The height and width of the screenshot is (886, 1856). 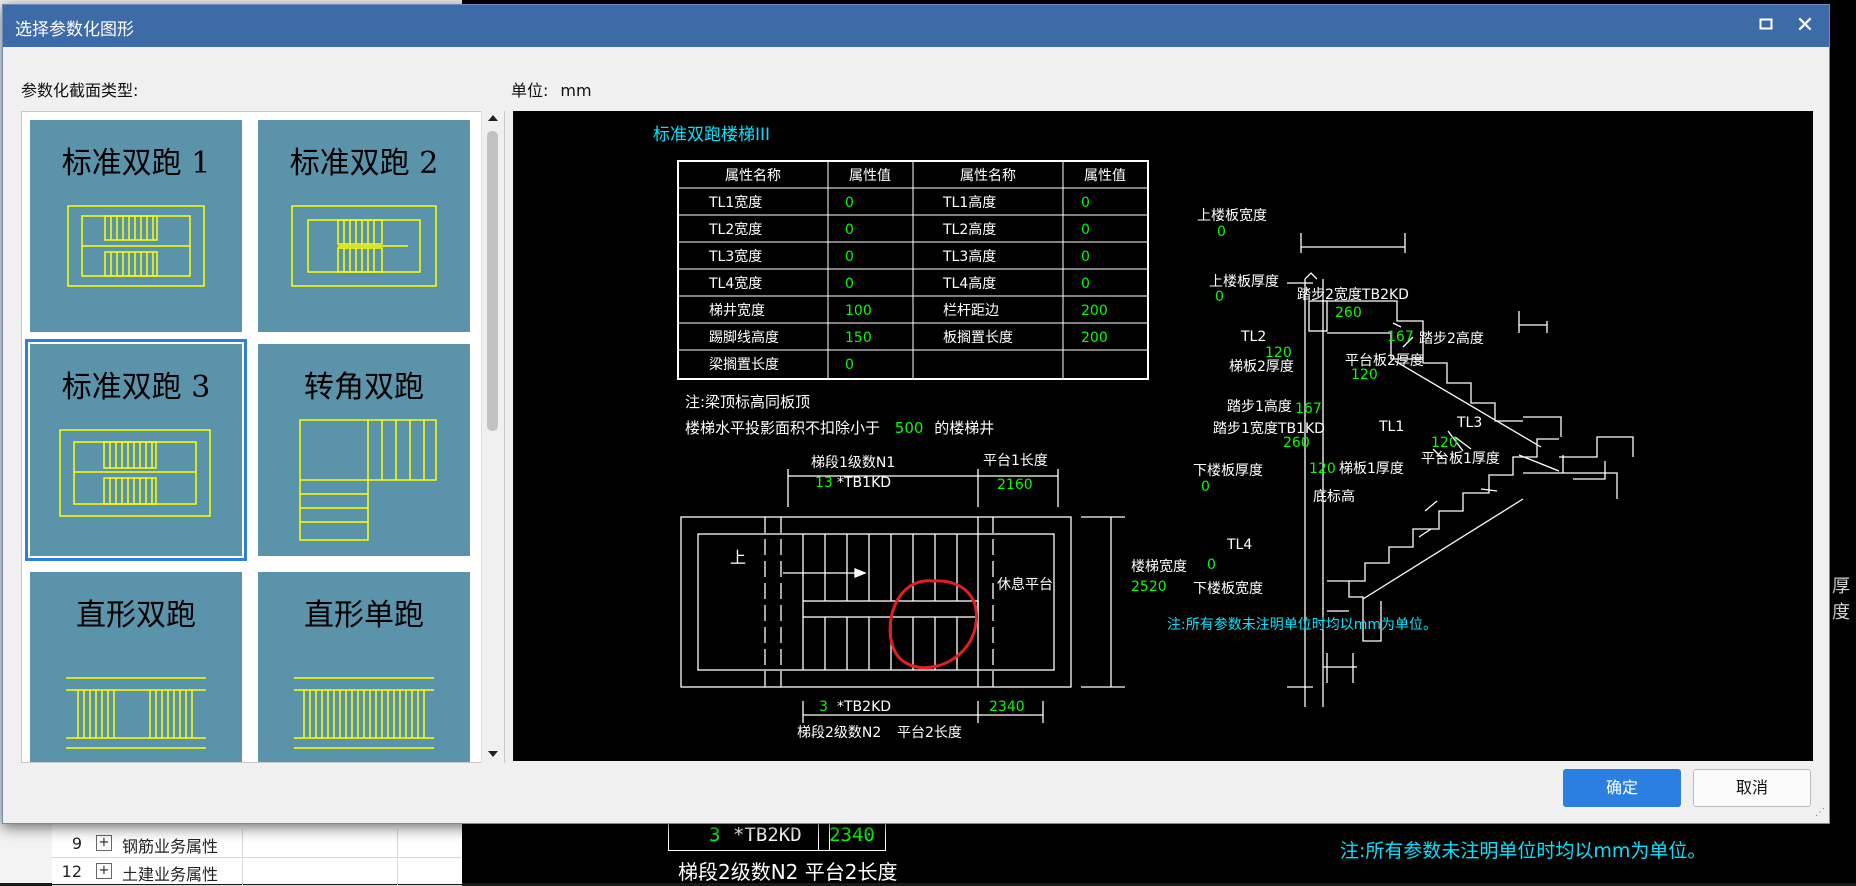 I want to click on plat1-value: 120, so click(x=1444, y=443).